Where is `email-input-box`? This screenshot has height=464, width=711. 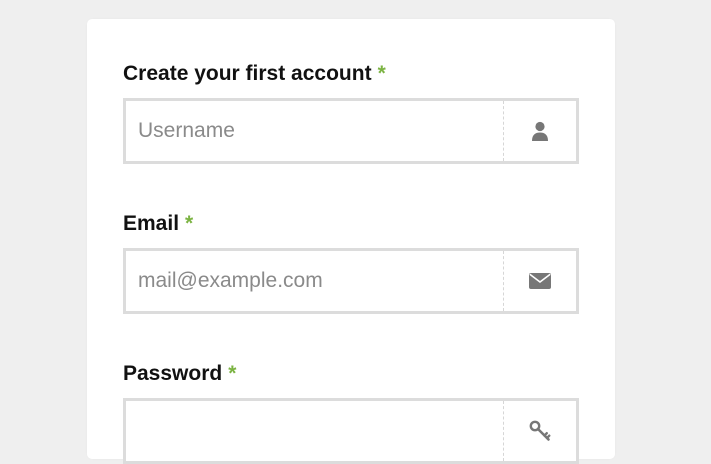
email-input-box is located at coordinates (351, 281).